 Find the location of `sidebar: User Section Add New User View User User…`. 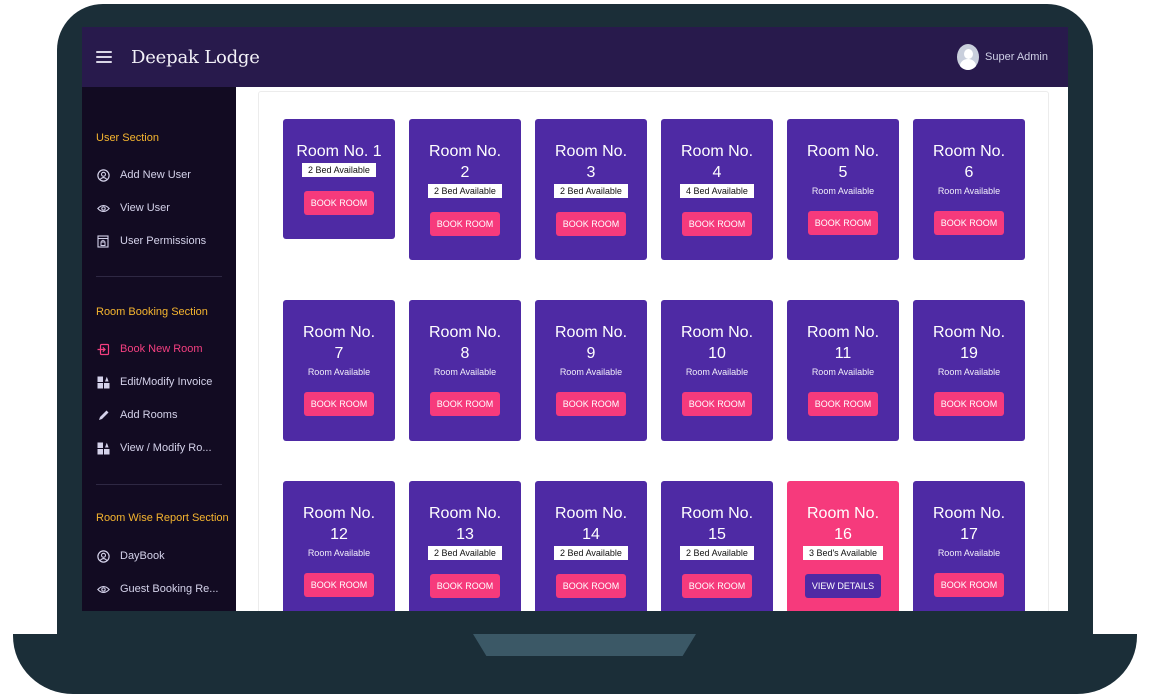

sidebar: User Section Add New User View User User… is located at coordinates (159, 349).